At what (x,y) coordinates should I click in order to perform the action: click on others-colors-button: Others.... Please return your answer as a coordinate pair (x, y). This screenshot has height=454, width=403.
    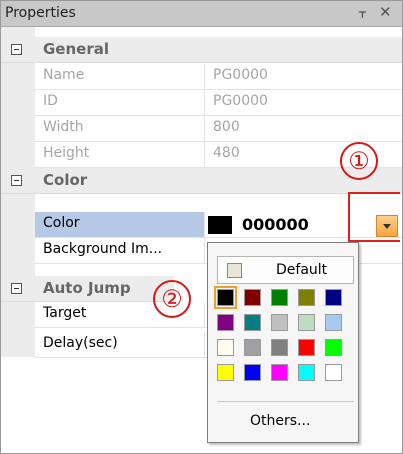
    Looking at the image, I should click on (280, 421).